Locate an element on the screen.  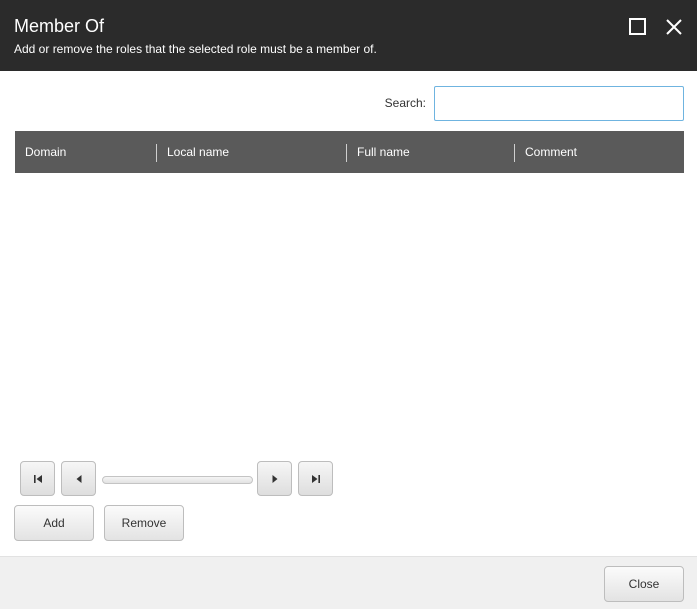
first-page-button is located at coordinates (37, 478).